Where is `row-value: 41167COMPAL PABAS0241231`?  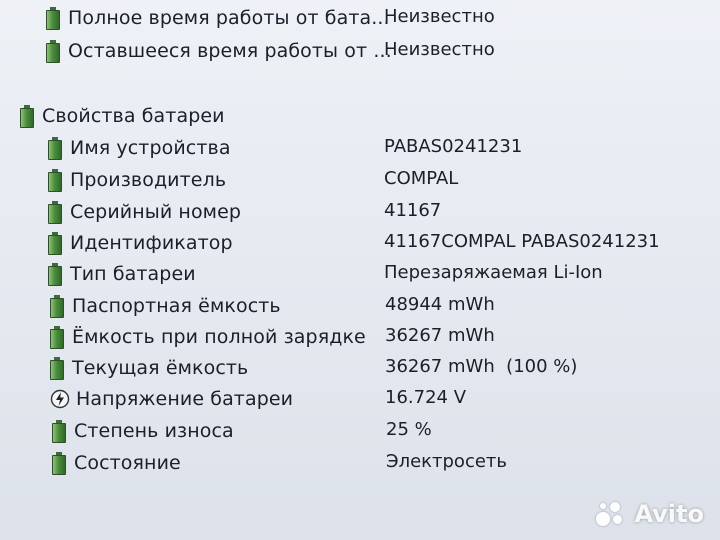
row-value: 41167COMPAL PABAS0241231 is located at coordinates (522, 241).